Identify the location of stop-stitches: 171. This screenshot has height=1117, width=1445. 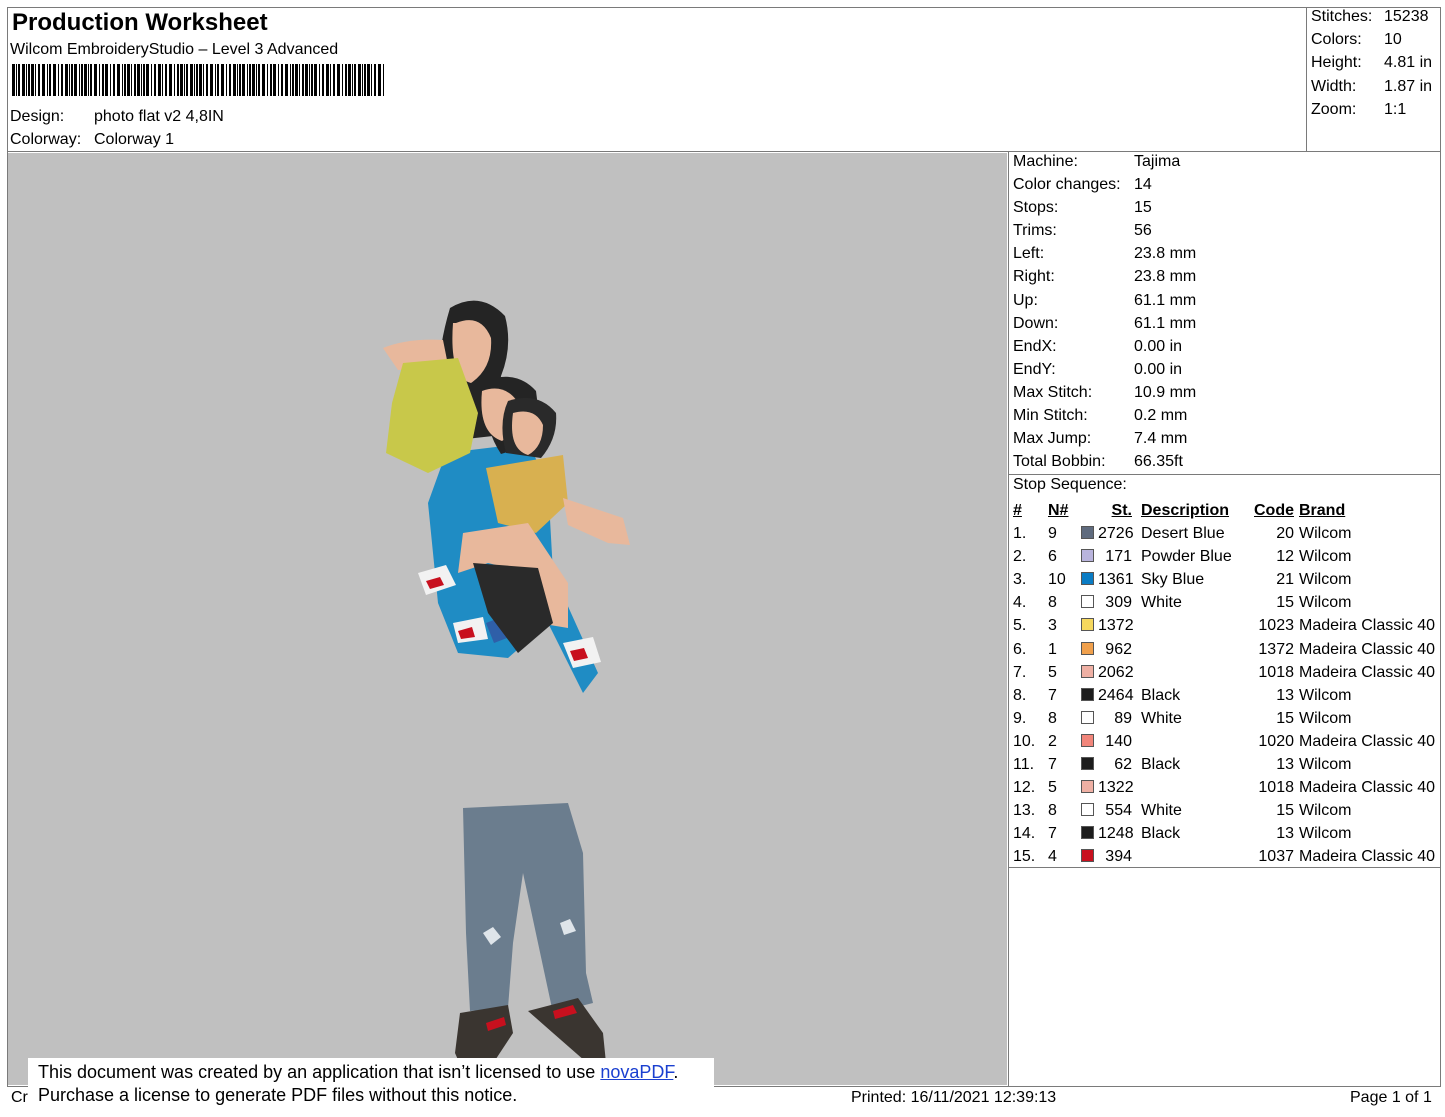
(1118, 557).